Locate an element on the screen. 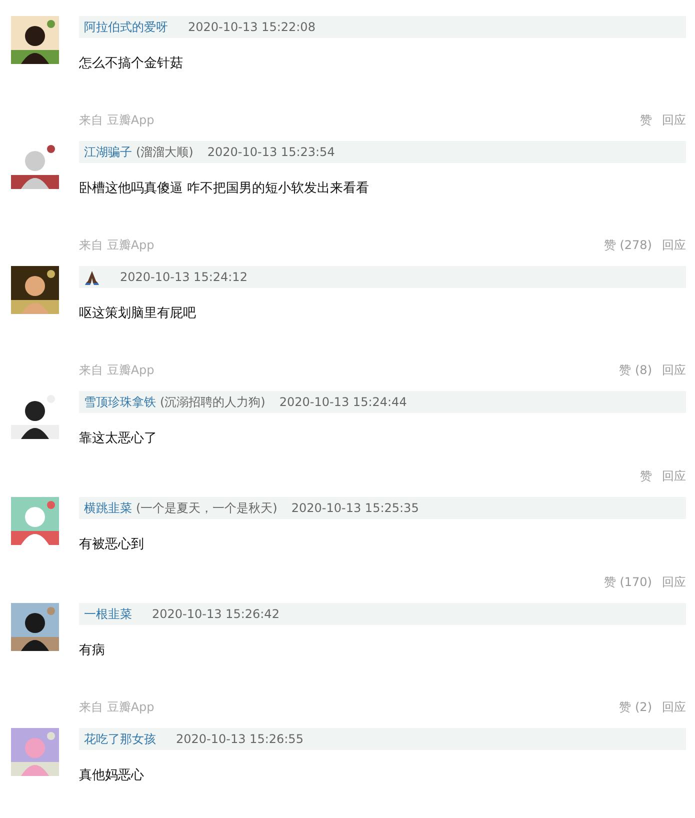  user-nickname: (一个是夏天，一个是秋天) is located at coordinates (207, 508).